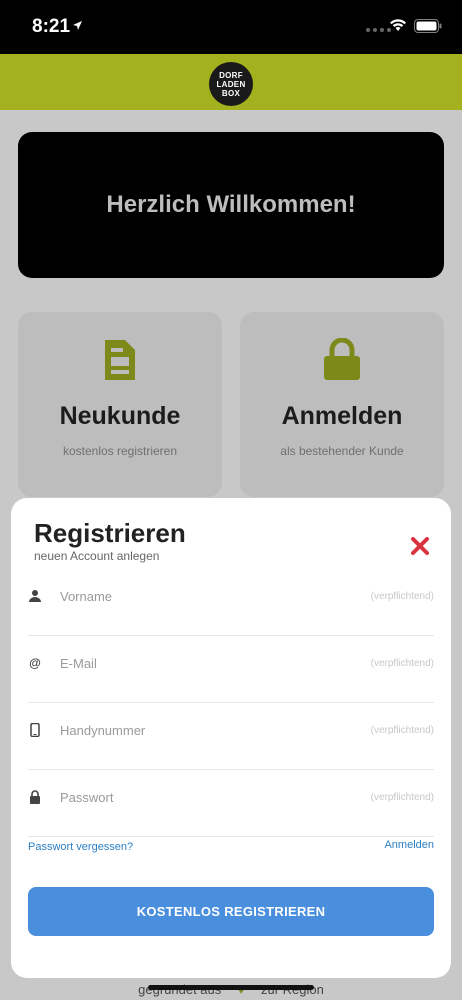 The width and height of the screenshot is (462, 1000). I want to click on modal-title: Registrieren, so click(110, 533).